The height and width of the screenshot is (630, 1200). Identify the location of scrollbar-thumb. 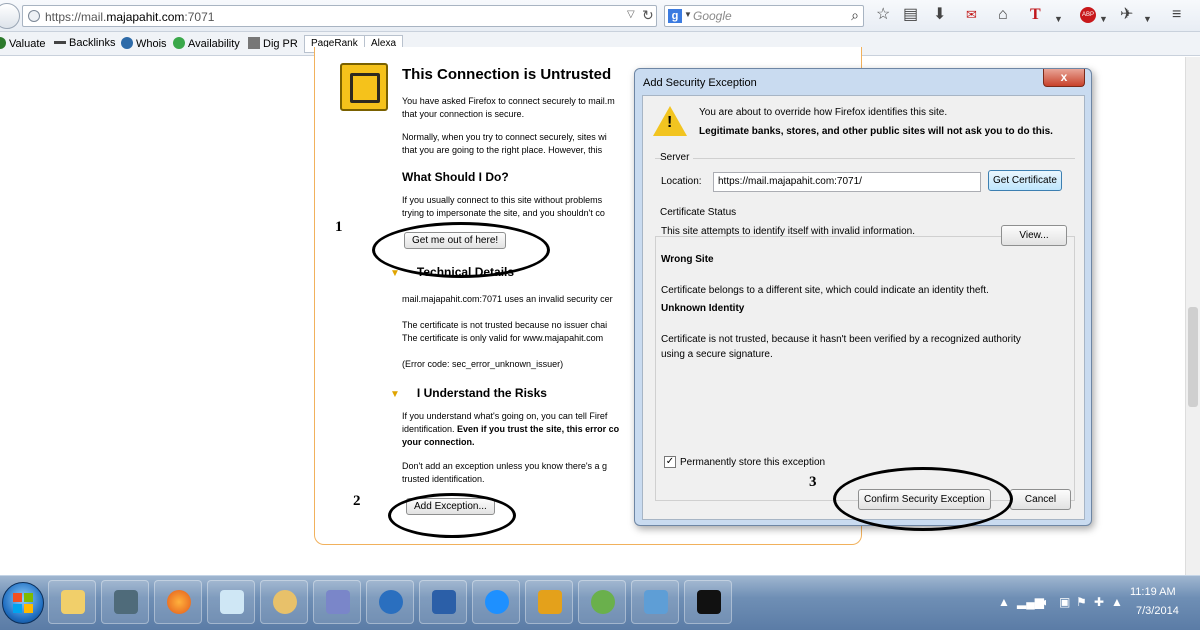
(1193, 357).